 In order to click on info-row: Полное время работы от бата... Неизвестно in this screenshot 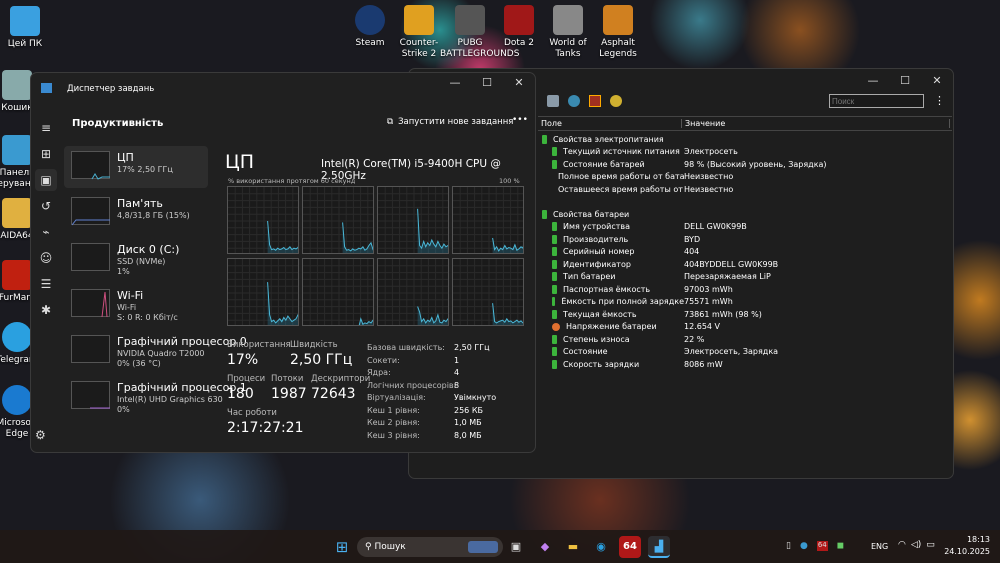, I will do `click(747, 177)`.